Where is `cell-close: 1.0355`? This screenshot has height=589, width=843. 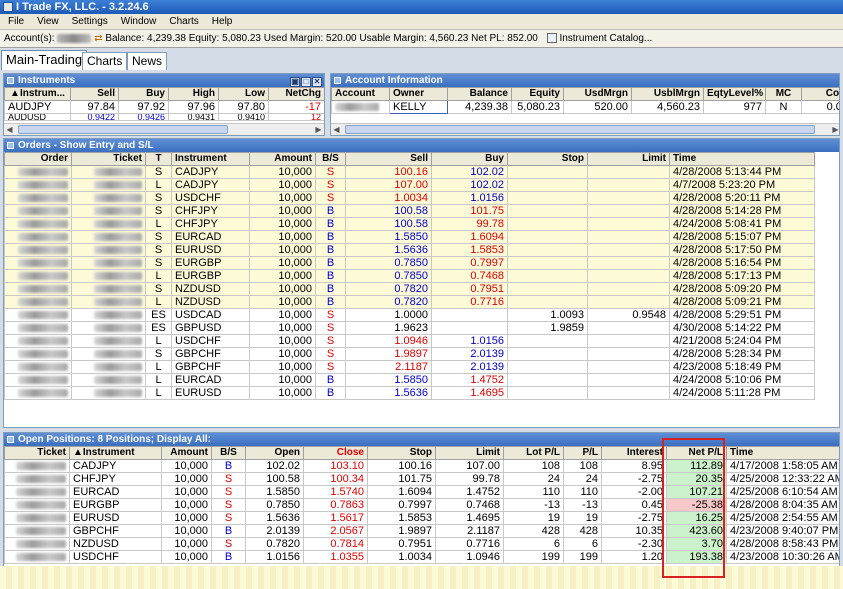
cell-close: 1.0355 is located at coordinates (335, 557).